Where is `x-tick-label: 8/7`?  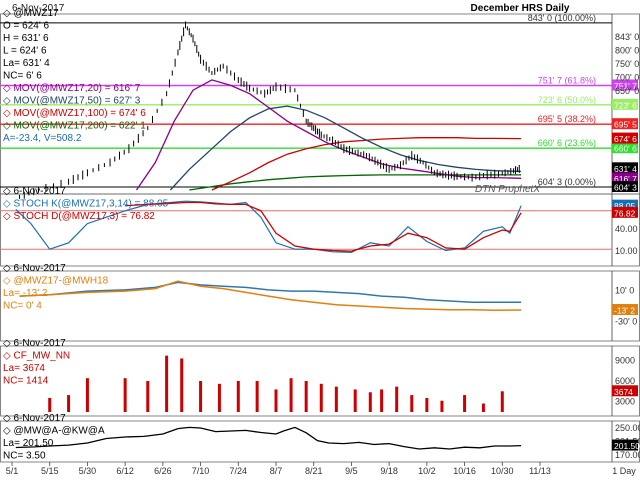 x-tick-label: 8/7 is located at coordinates (276, 471).